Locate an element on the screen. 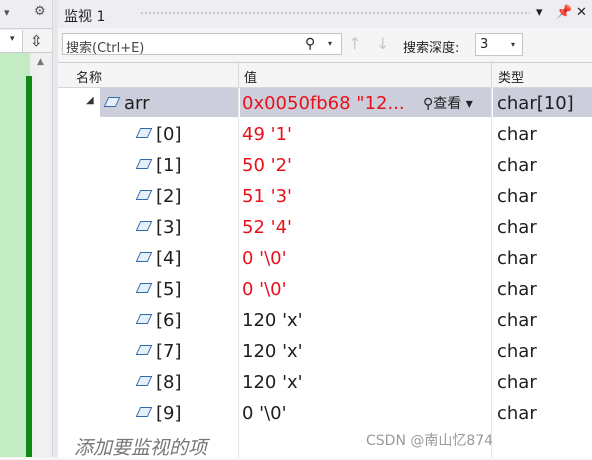 The width and height of the screenshot is (592, 460). add-watch-item: 添加要监视的项 is located at coordinates (140, 446).